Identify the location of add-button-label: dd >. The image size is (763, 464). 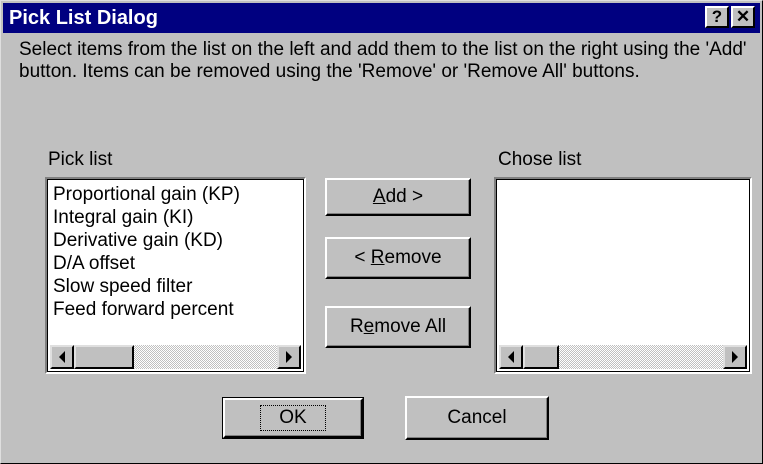
(404, 196).